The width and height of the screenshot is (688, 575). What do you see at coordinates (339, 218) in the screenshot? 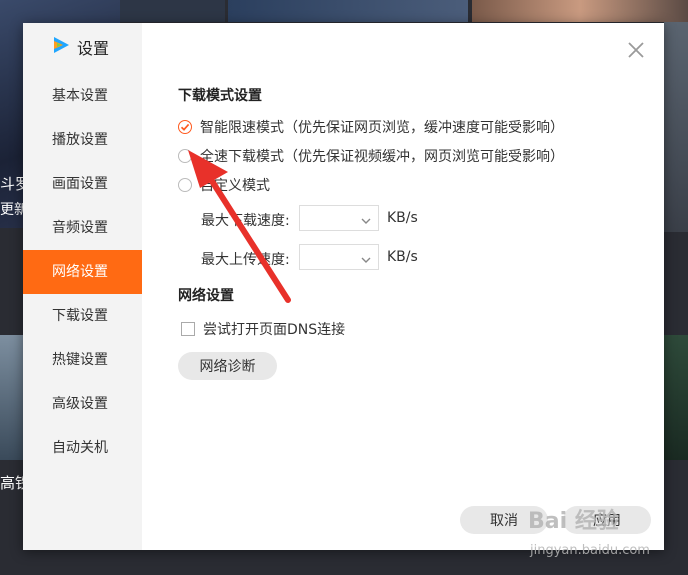
I see `max-download-speed-select` at bounding box center [339, 218].